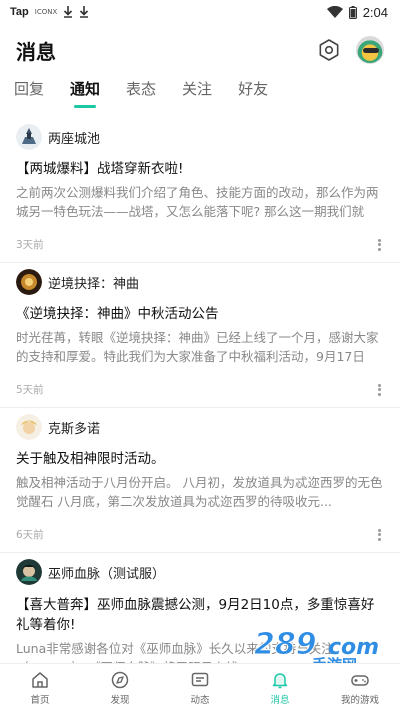  What do you see at coordinates (74, 137) in the screenshot?
I see `source-name: 两座城池` at bounding box center [74, 137].